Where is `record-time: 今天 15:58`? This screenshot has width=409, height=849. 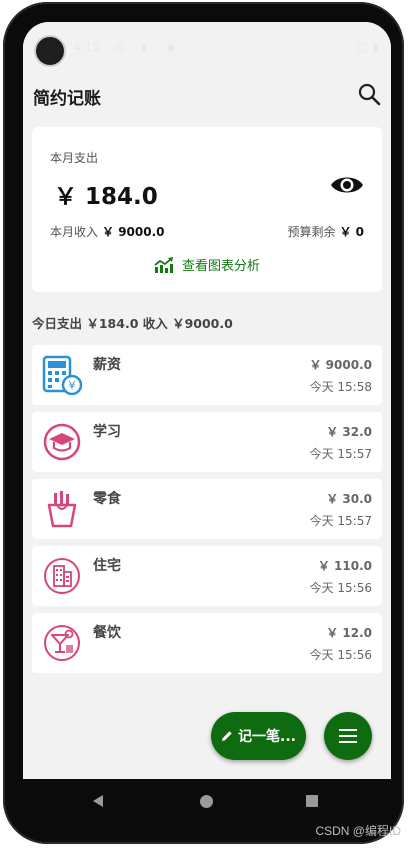 record-time: 今天 15:58 is located at coordinates (340, 387).